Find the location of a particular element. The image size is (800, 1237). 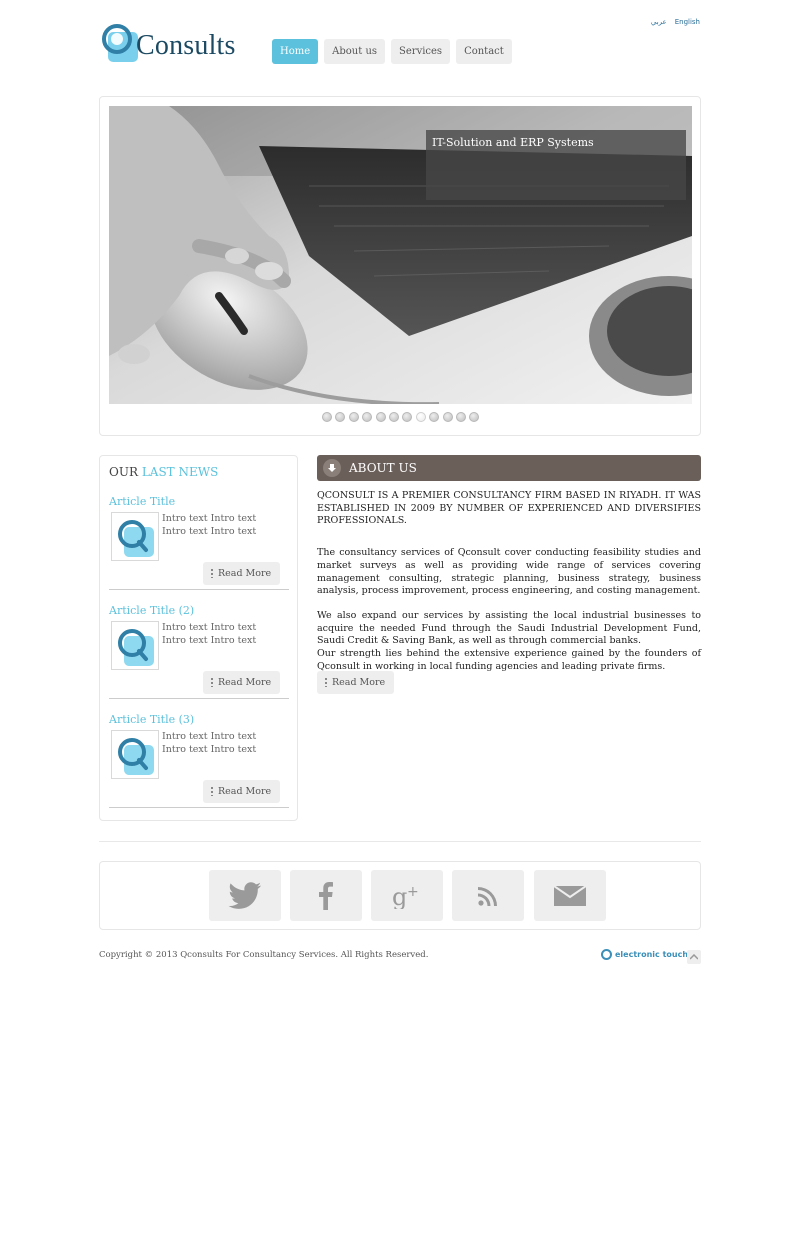

mail-icon is located at coordinates (570, 895).